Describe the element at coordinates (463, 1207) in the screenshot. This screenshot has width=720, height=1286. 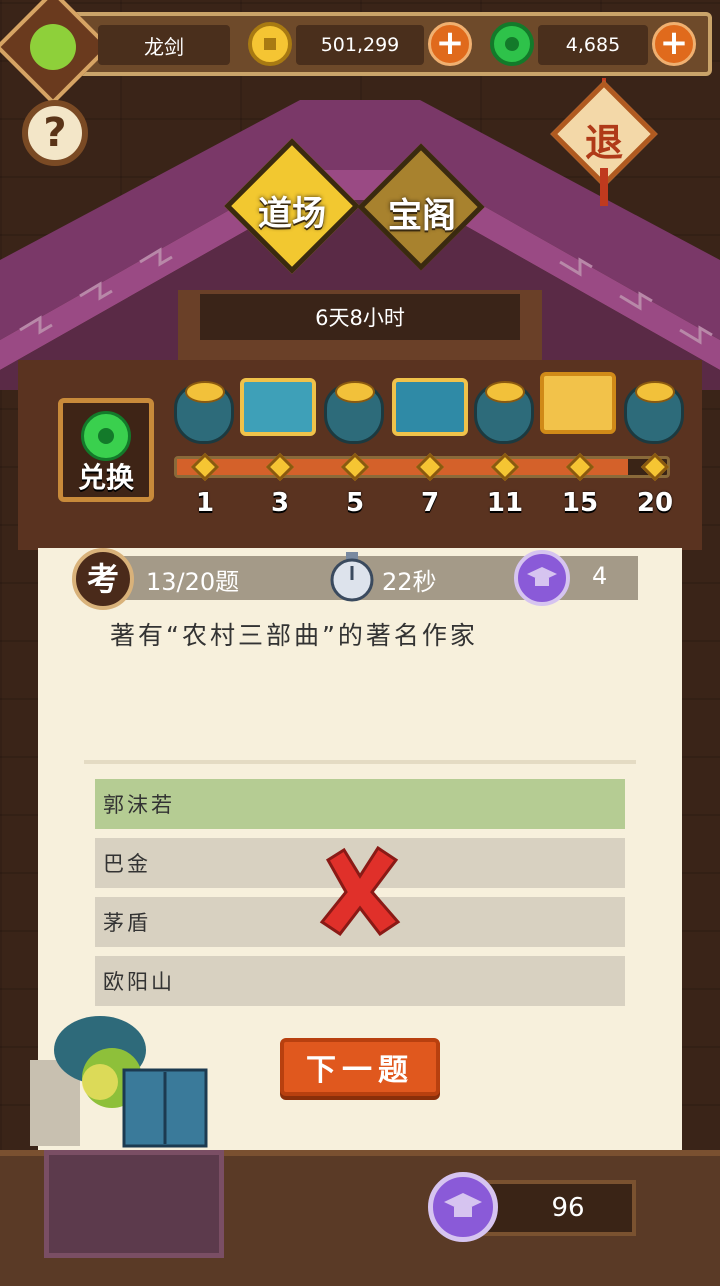
I see `graduation-cap-coin-icon` at that location.